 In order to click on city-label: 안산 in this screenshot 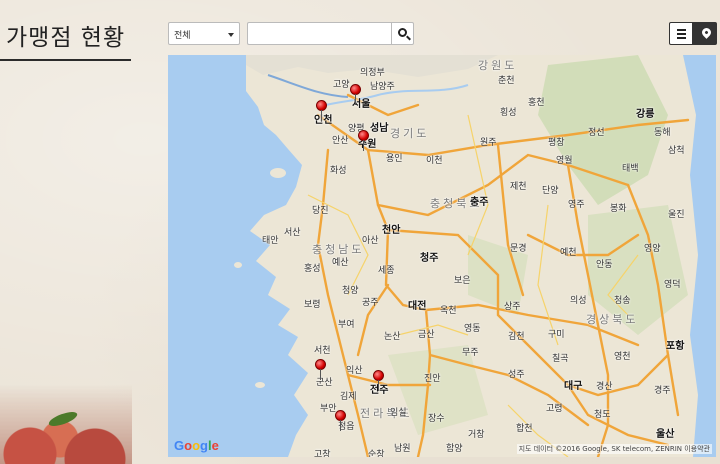, I will do `click(340, 141)`.